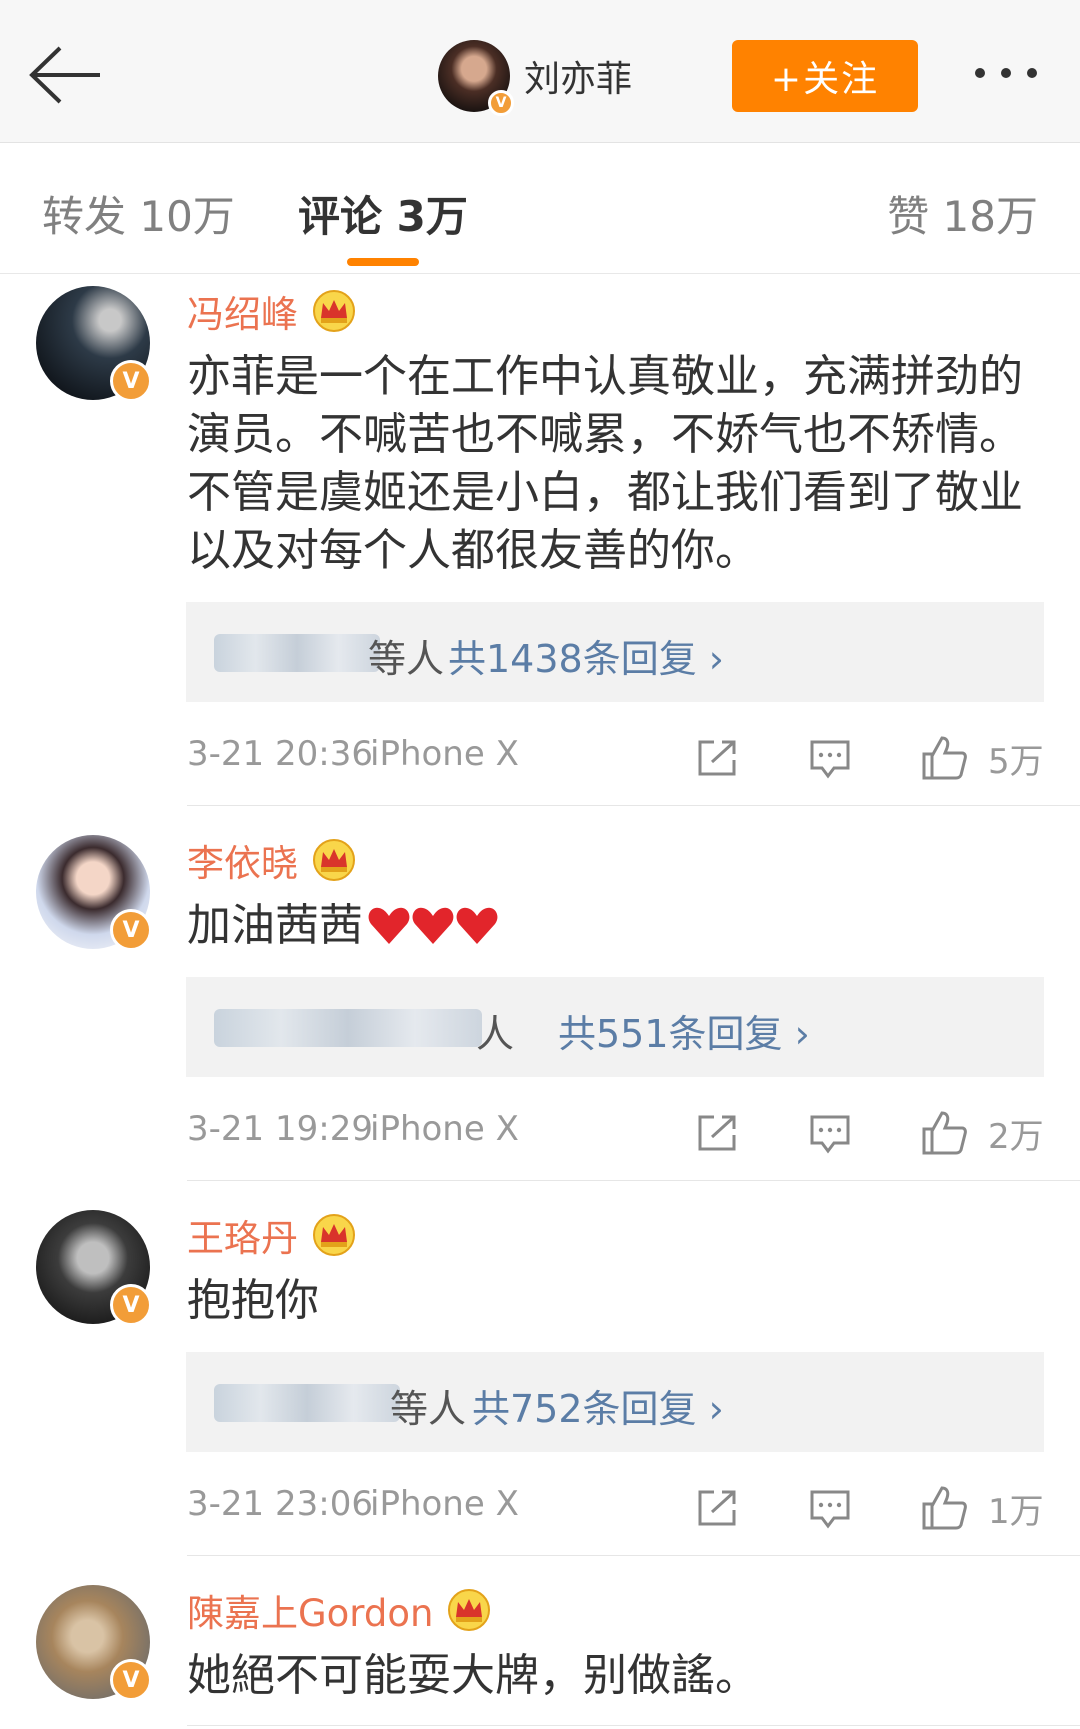 Image resolution: width=1080 pixels, height=1729 pixels. I want to click on like-count: 1万, so click(1016, 1512).